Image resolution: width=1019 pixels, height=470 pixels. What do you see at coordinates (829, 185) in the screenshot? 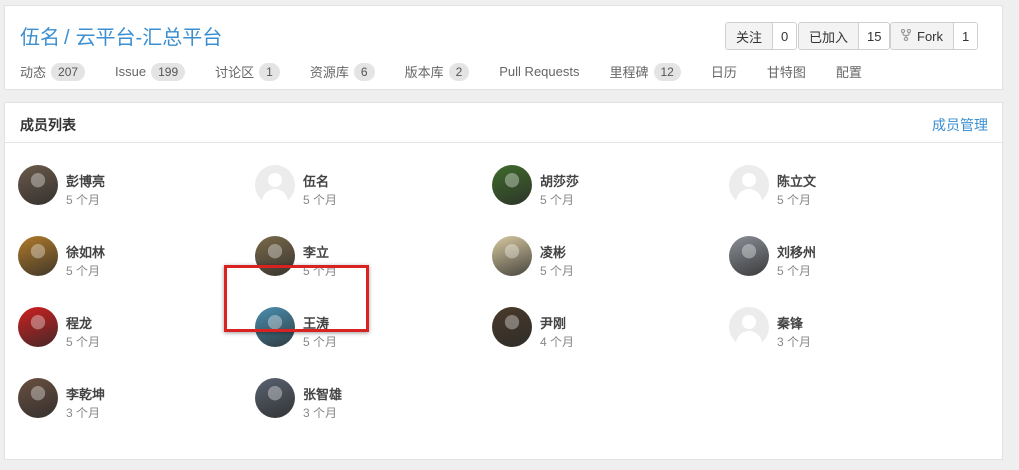
I see `member-item: 陈立文 5 个月` at bounding box center [829, 185].